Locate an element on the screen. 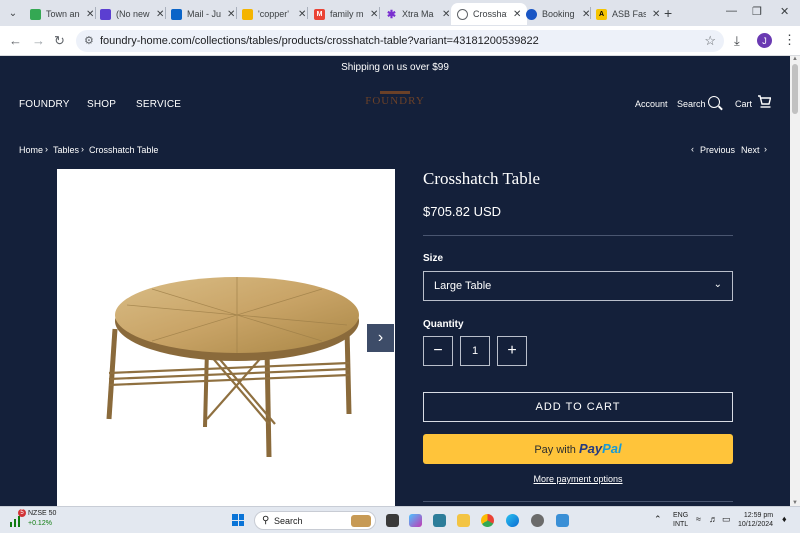  tab-asb-fast: A ASB Fas ✕ is located at coordinates (628, 14).